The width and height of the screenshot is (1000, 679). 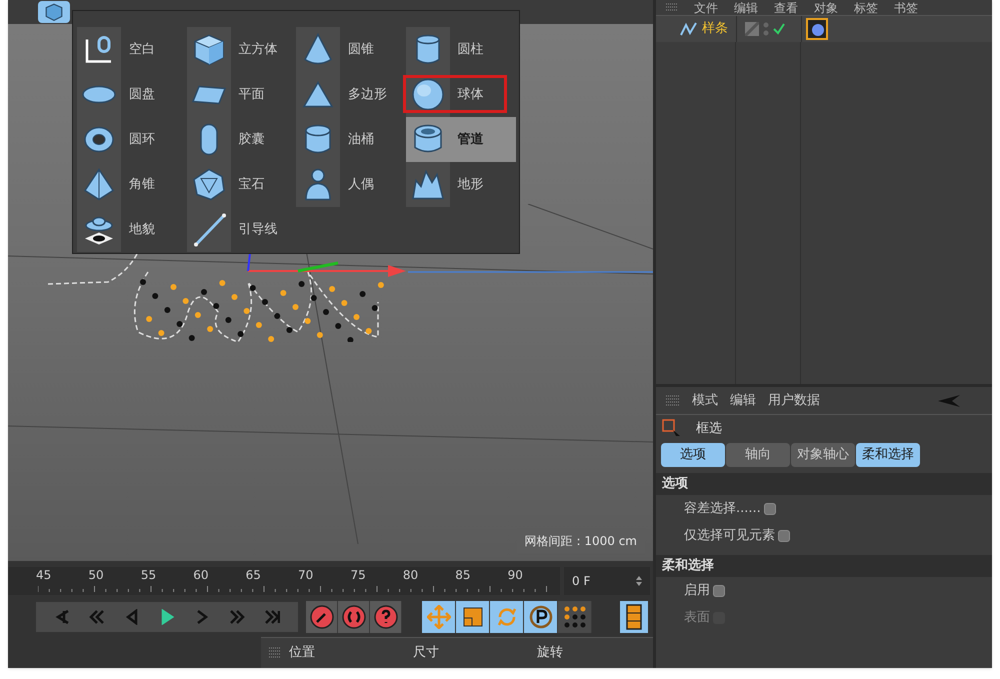 I want to click on frame-tick-label: 65, so click(x=254, y=575).